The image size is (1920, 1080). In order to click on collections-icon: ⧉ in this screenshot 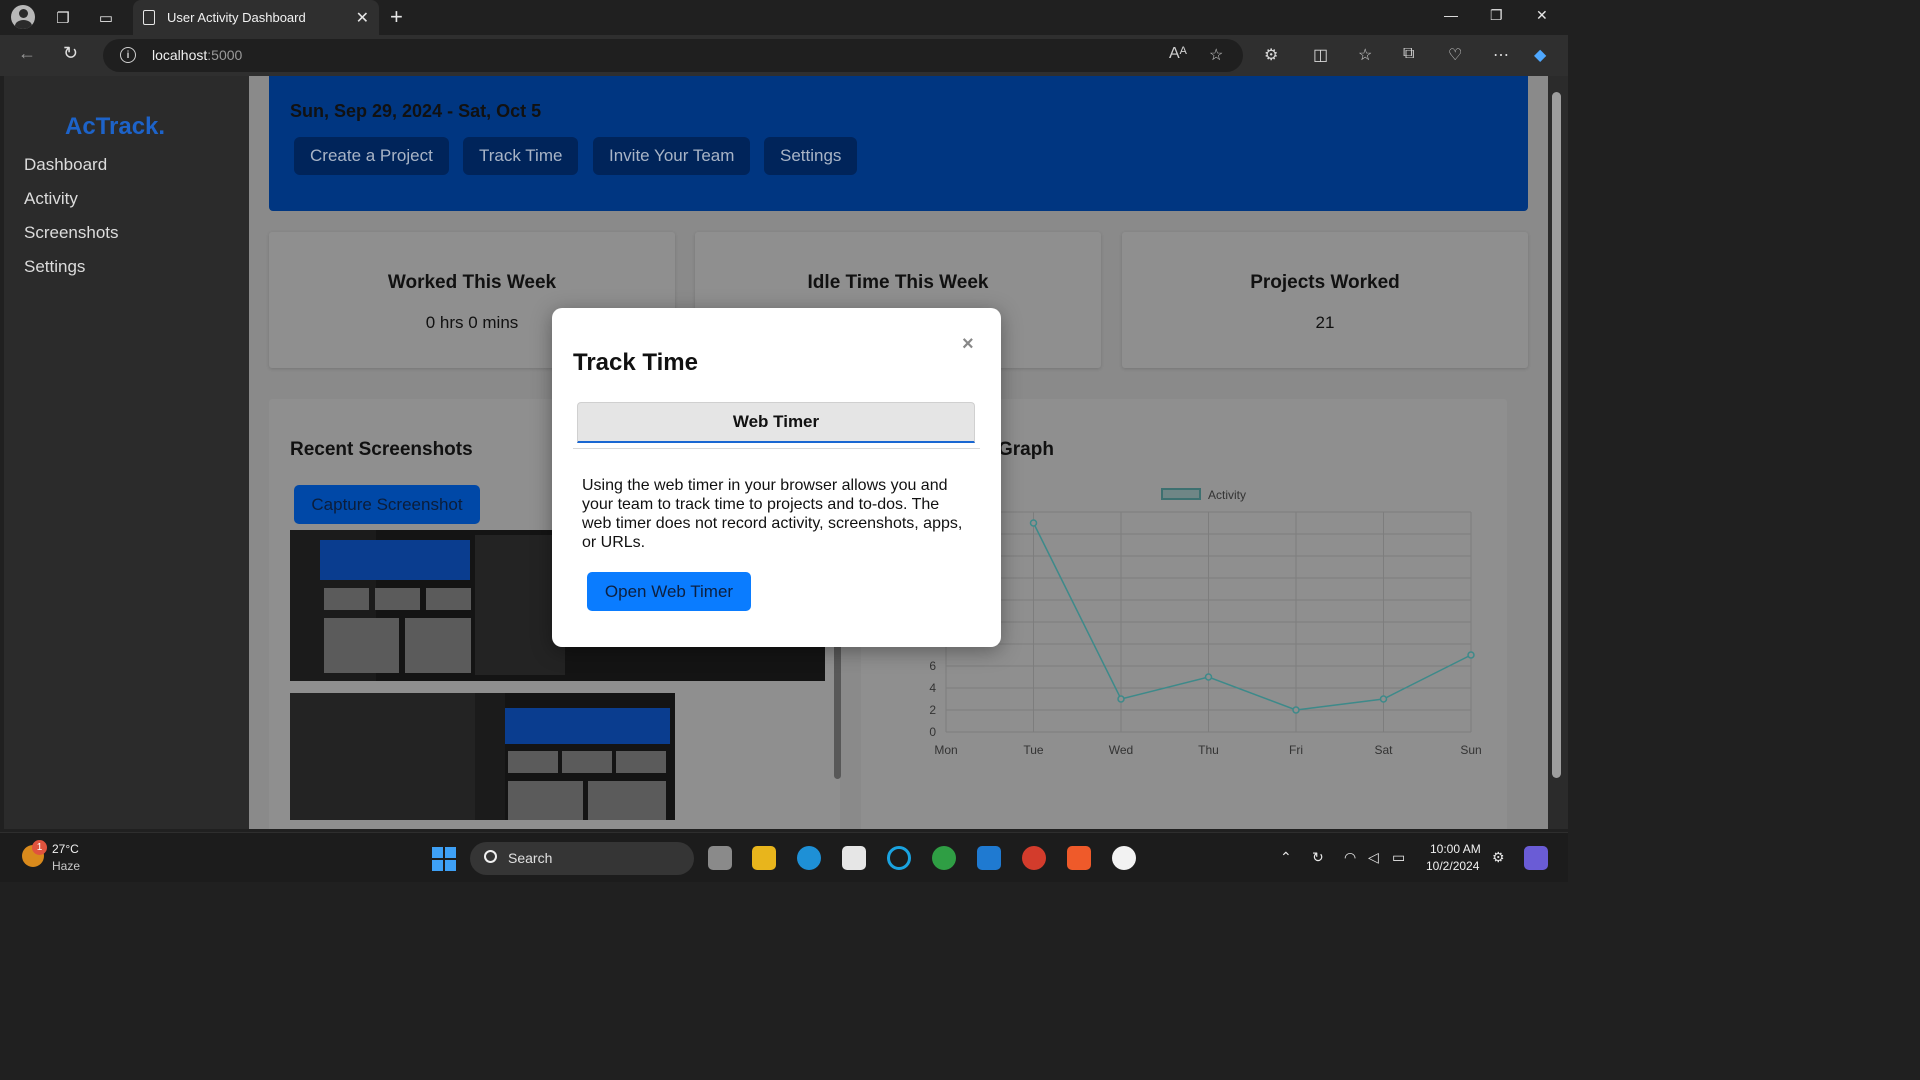, I will do `click(1408, 54)`.